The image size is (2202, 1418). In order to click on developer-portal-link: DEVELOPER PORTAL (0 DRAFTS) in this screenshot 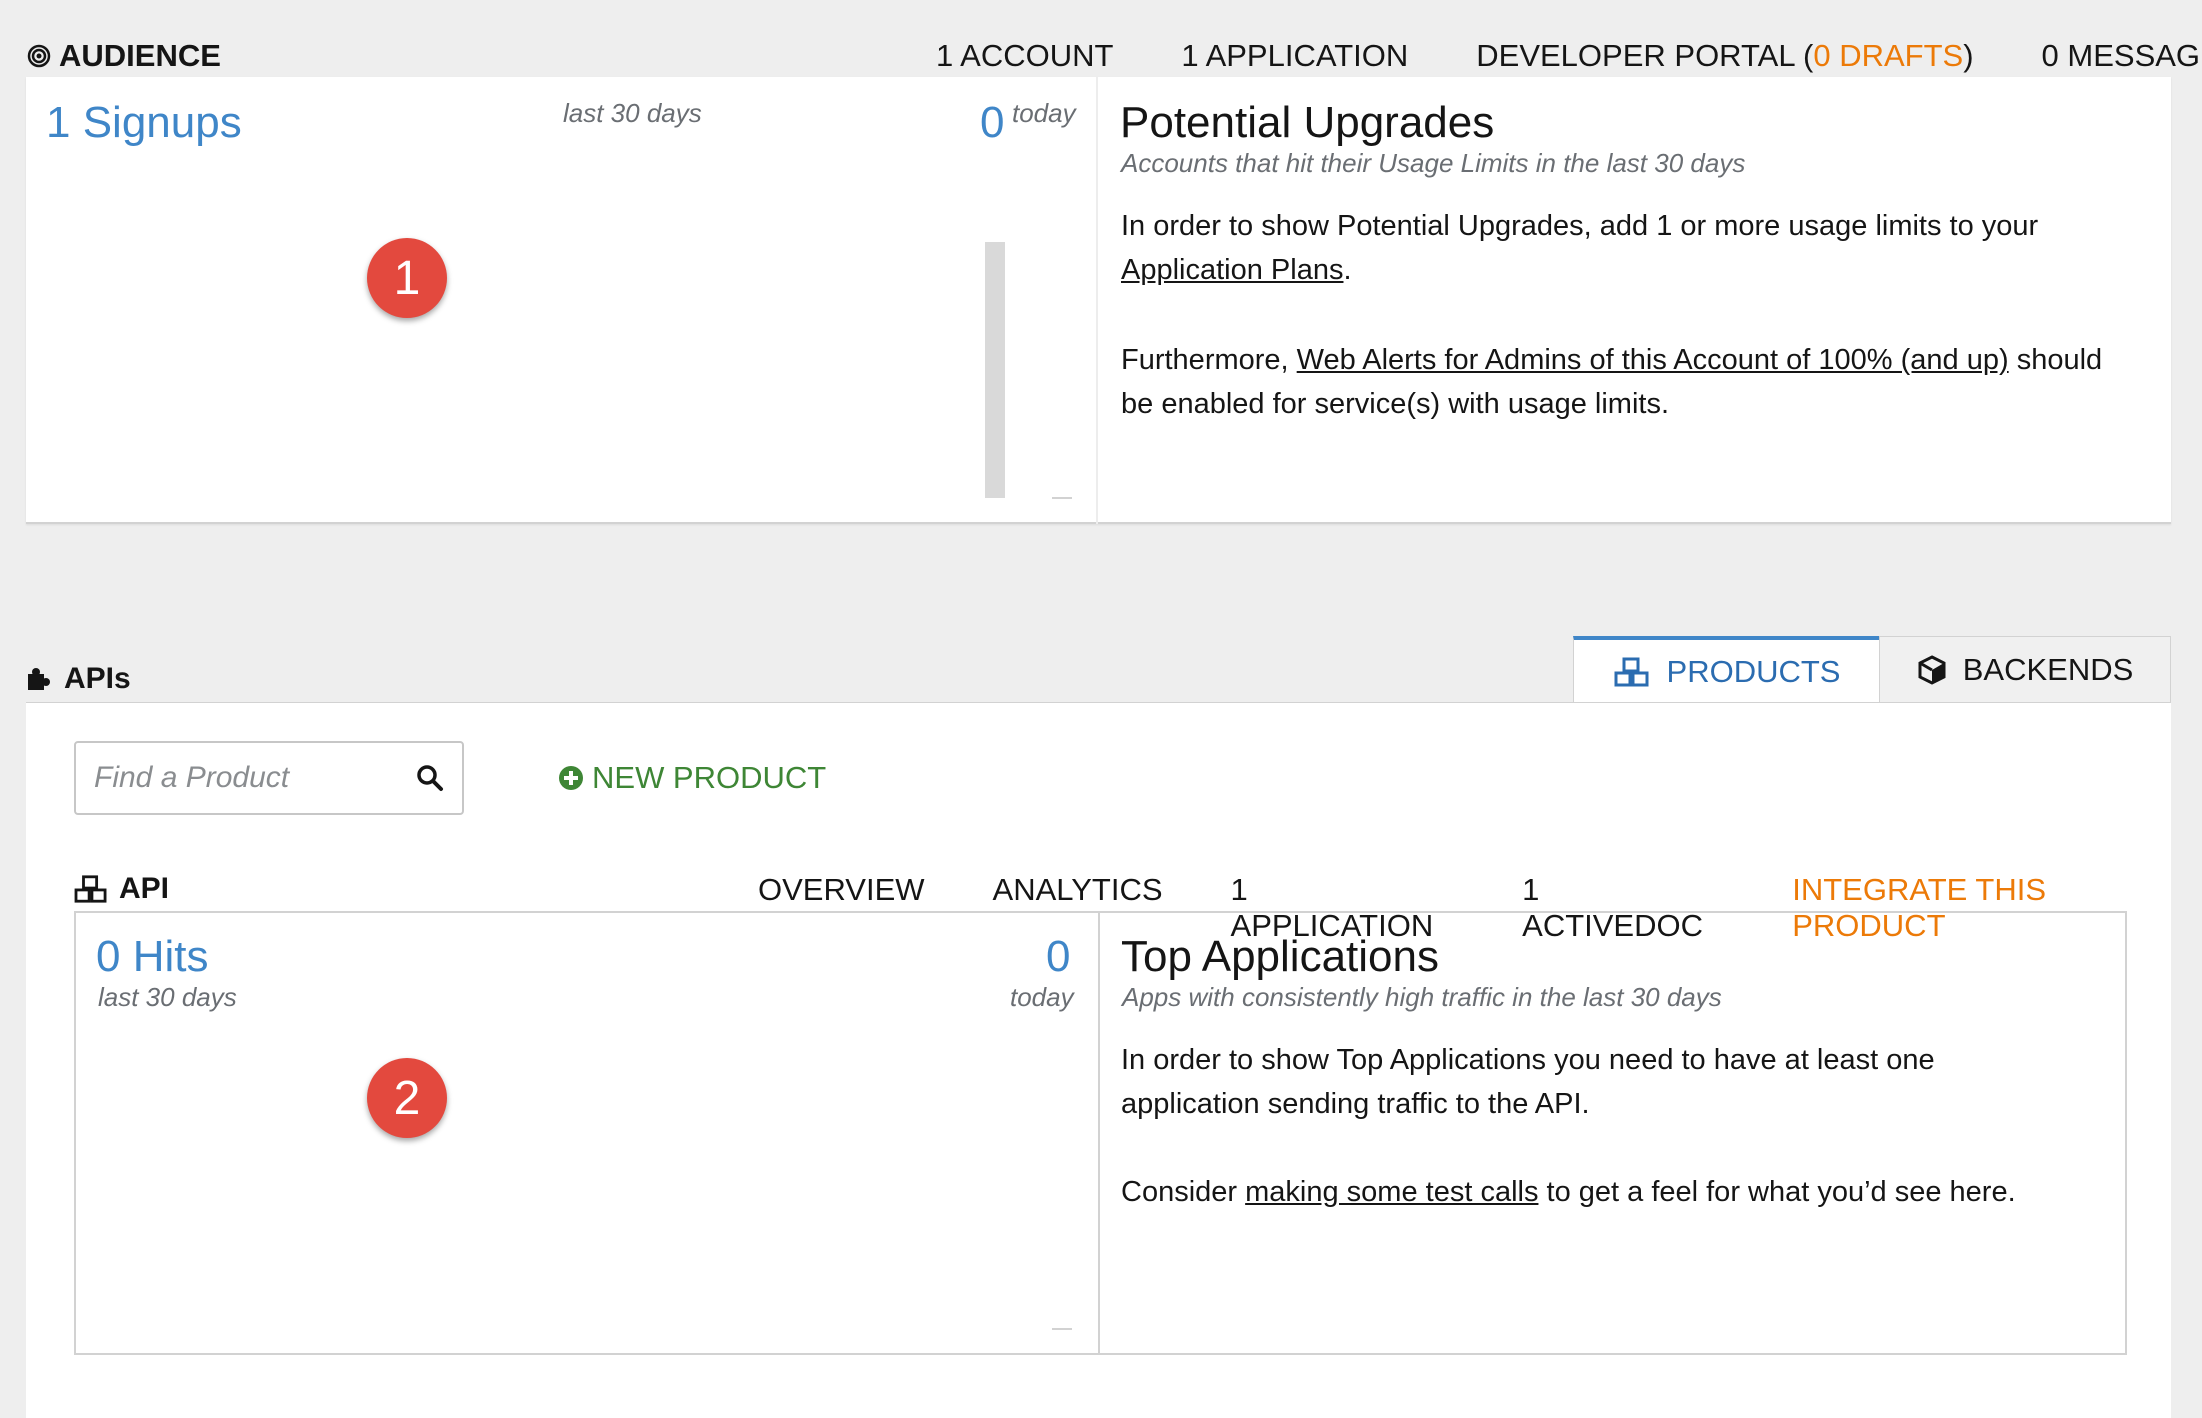, I will do `click(1724, 56)`.